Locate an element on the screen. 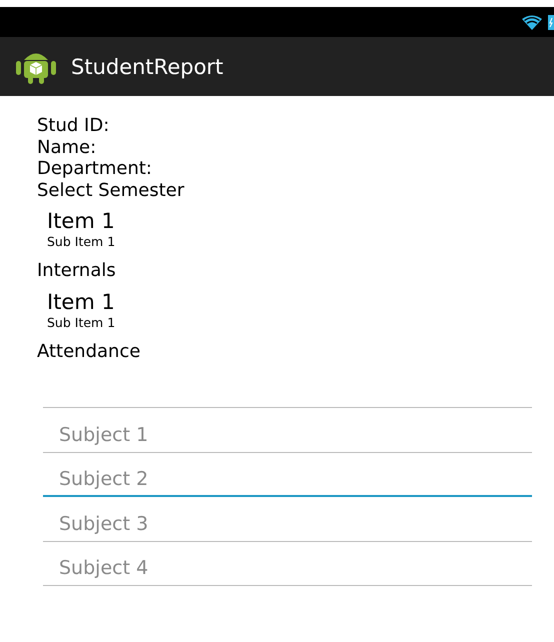 The height and width of the screenshot is (642, 554). input-field: Subject 3 is located at coordinates (287, 519).